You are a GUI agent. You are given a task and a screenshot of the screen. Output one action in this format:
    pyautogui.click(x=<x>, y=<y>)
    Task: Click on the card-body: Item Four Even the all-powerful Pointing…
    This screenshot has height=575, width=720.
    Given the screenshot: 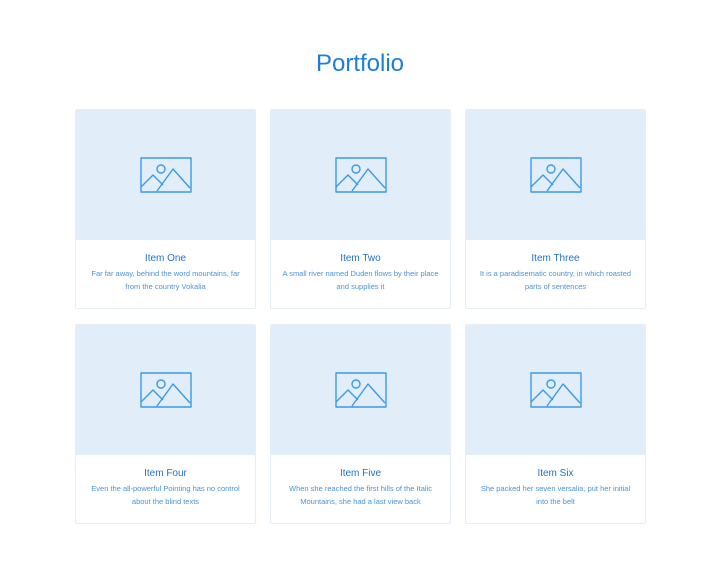 What is the action you would take?
    pyautogui.click(x=165, y=481)
    